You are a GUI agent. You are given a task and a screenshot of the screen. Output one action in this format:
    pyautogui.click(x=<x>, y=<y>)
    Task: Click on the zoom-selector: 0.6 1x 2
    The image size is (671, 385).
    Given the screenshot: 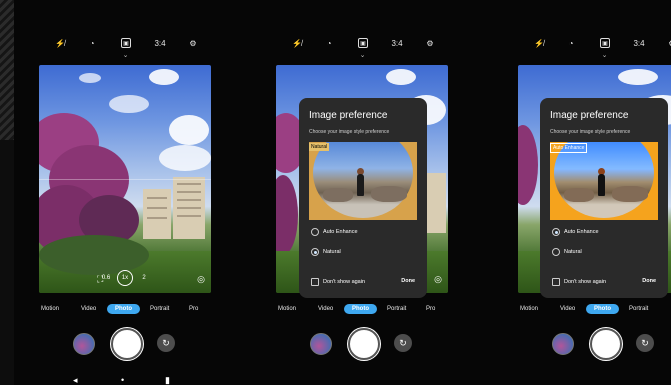 What is the action you would take?
    pyautogui.click(x=125, y=278)
    